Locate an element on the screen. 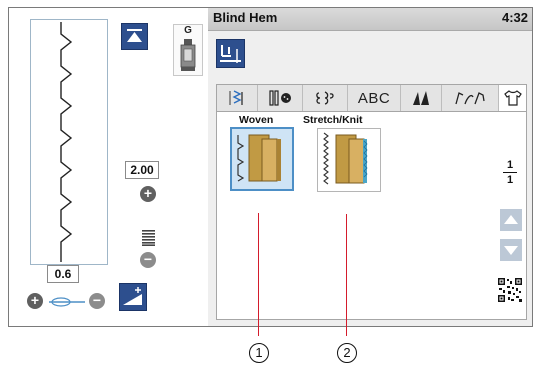  decorative-stitch-icon is located at coordinates (325, 98).